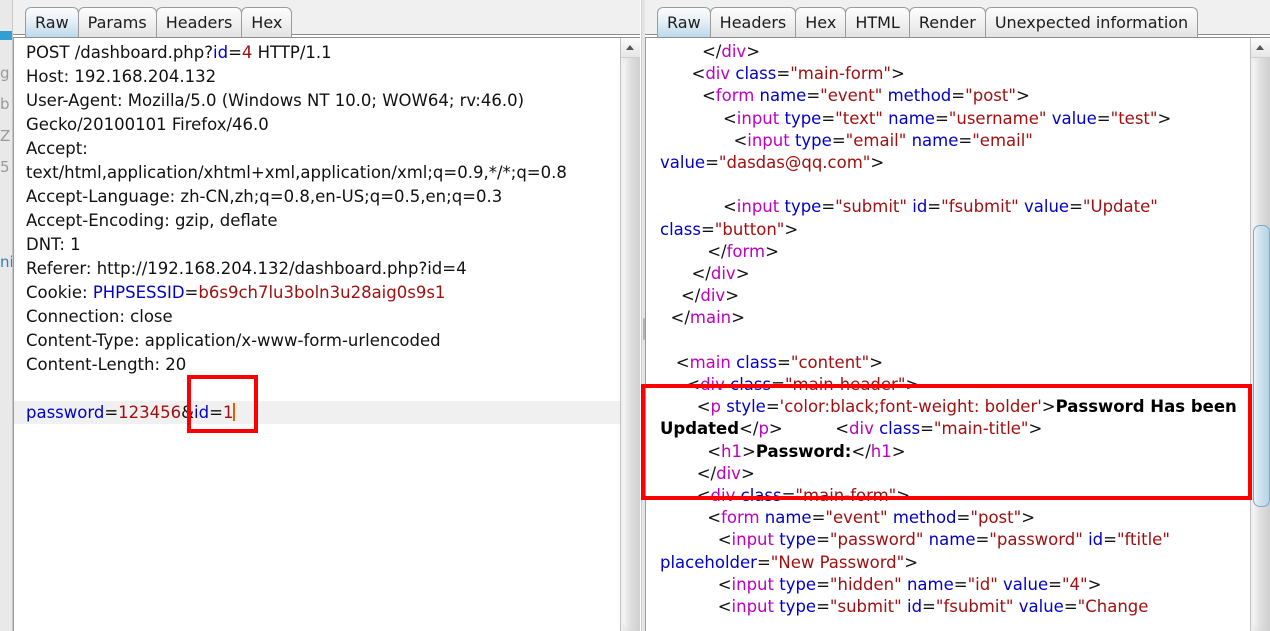 This screenshot has height=631, width=1270. What do you see at coordinates (267, 22) in the screenshot?
I see `request-tab-hex: Hex` at bounding box center [267, 22].